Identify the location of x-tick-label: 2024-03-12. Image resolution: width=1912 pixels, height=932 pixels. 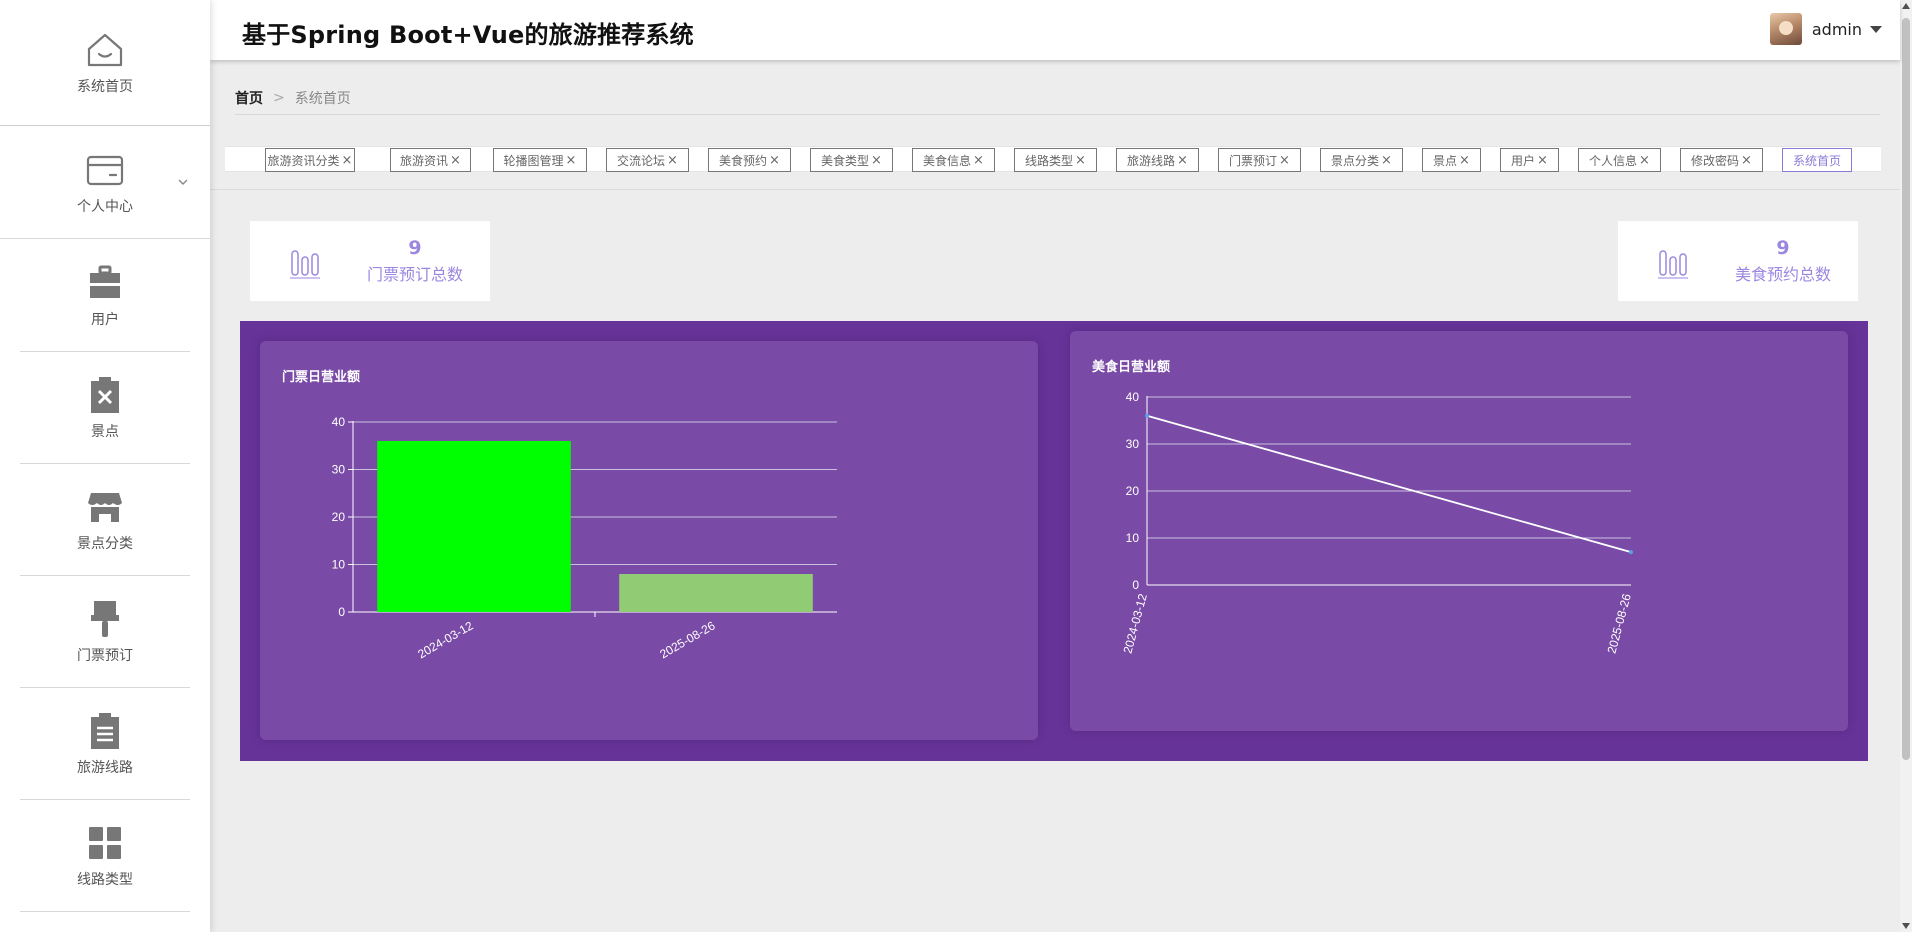
(1134, 623).